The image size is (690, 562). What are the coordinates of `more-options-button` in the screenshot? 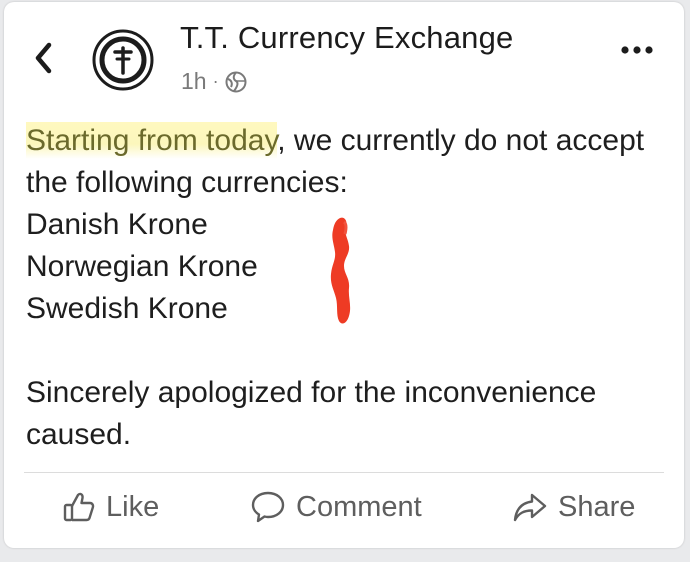 It's located at (637, 50).